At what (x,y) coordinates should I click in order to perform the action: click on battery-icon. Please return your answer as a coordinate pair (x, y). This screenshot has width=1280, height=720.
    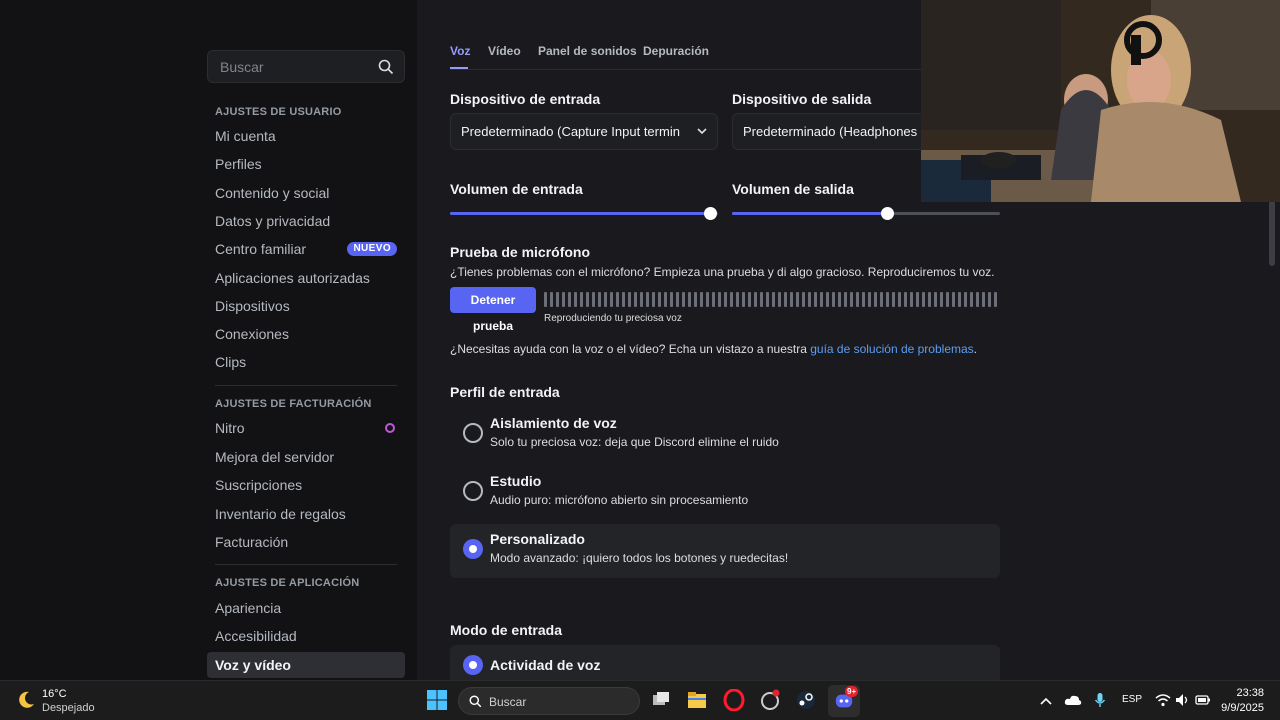
    Looking at the image, I should click on (1203, 700).